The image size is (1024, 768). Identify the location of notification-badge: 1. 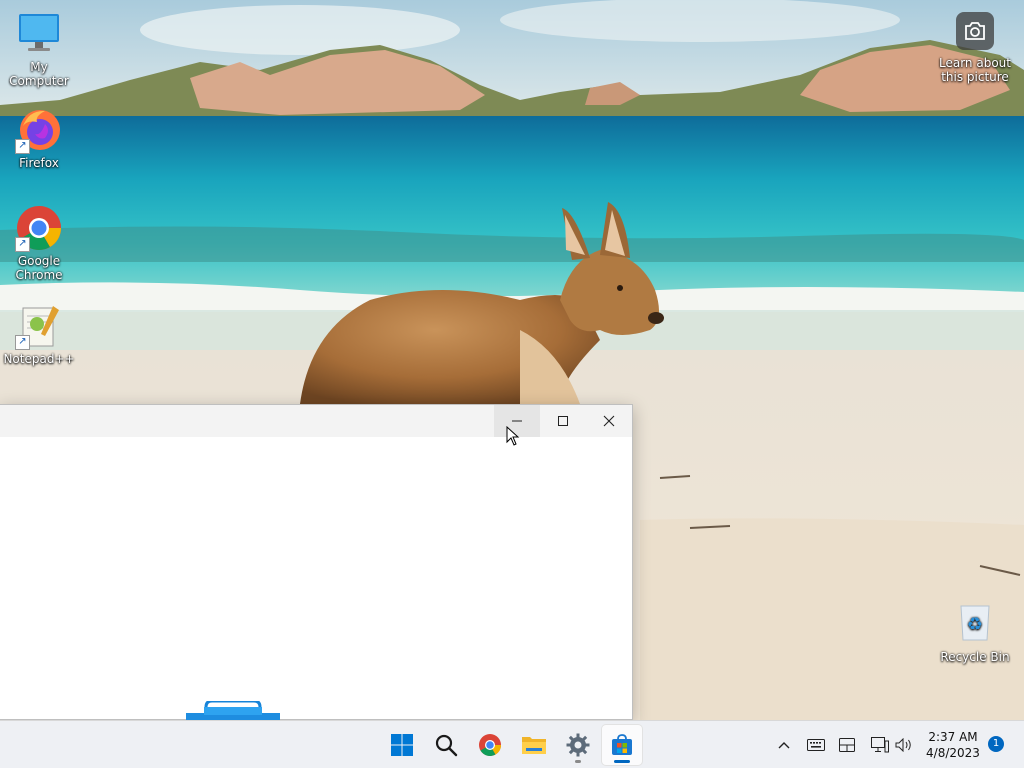
(996, 744).